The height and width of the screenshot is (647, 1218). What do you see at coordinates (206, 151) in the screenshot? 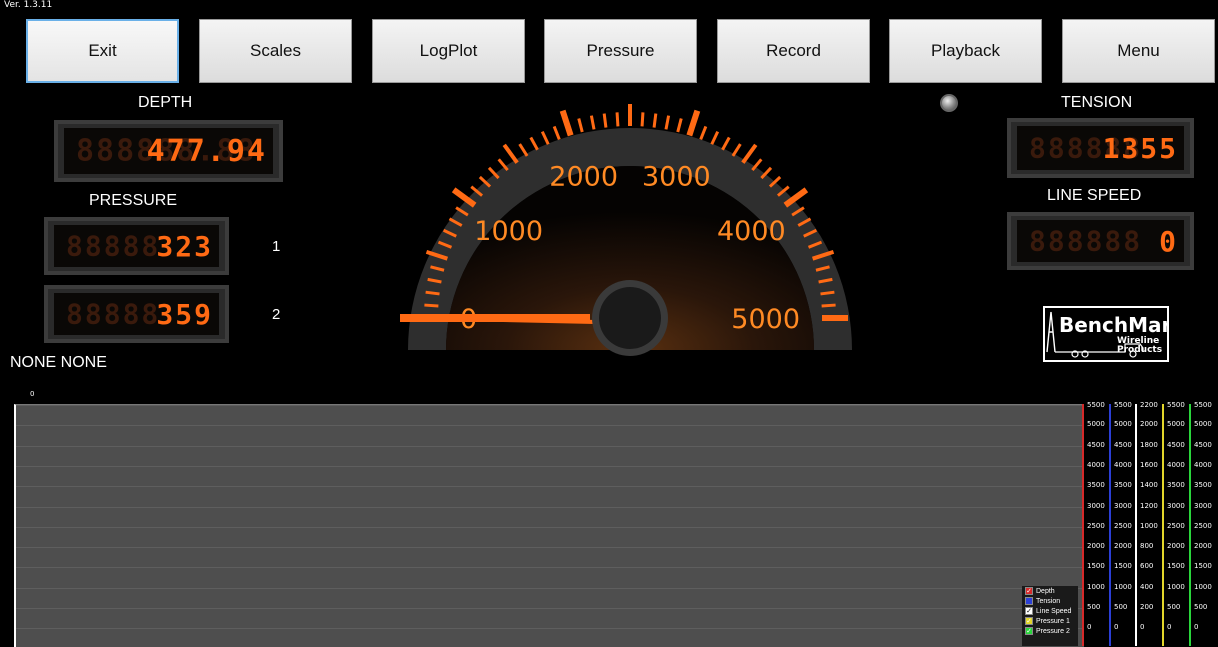
I see `depth-value: 477.94` at bounding box center [206, 151].